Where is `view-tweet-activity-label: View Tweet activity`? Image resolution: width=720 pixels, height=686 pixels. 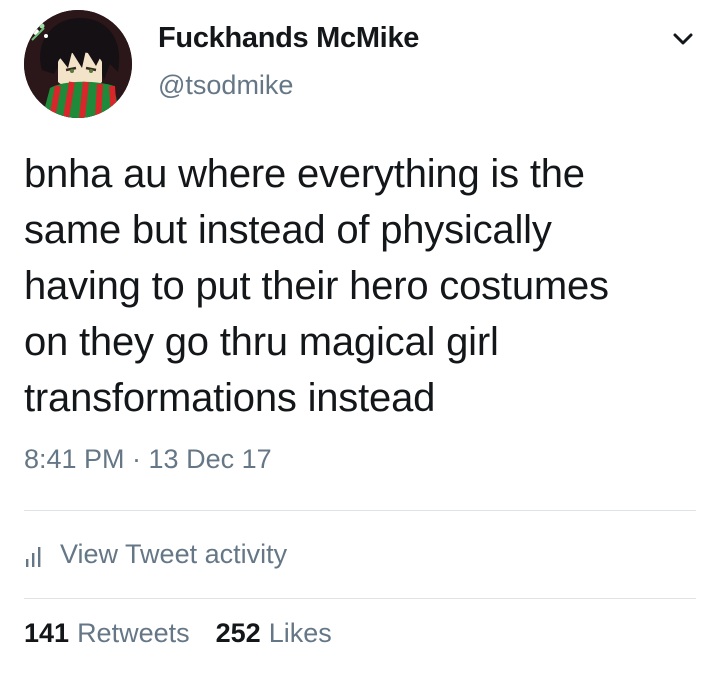 view-tweet-activity-label: View Tweet activity is located at coordinates (174, 553).